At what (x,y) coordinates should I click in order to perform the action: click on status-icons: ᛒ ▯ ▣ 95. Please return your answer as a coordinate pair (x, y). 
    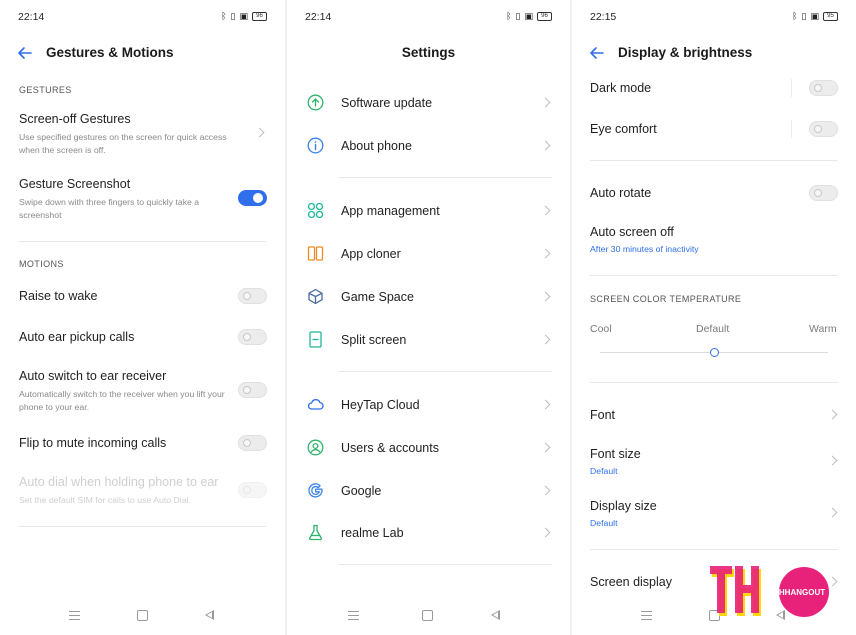
    Looking at the image, I should click on (815, 16).